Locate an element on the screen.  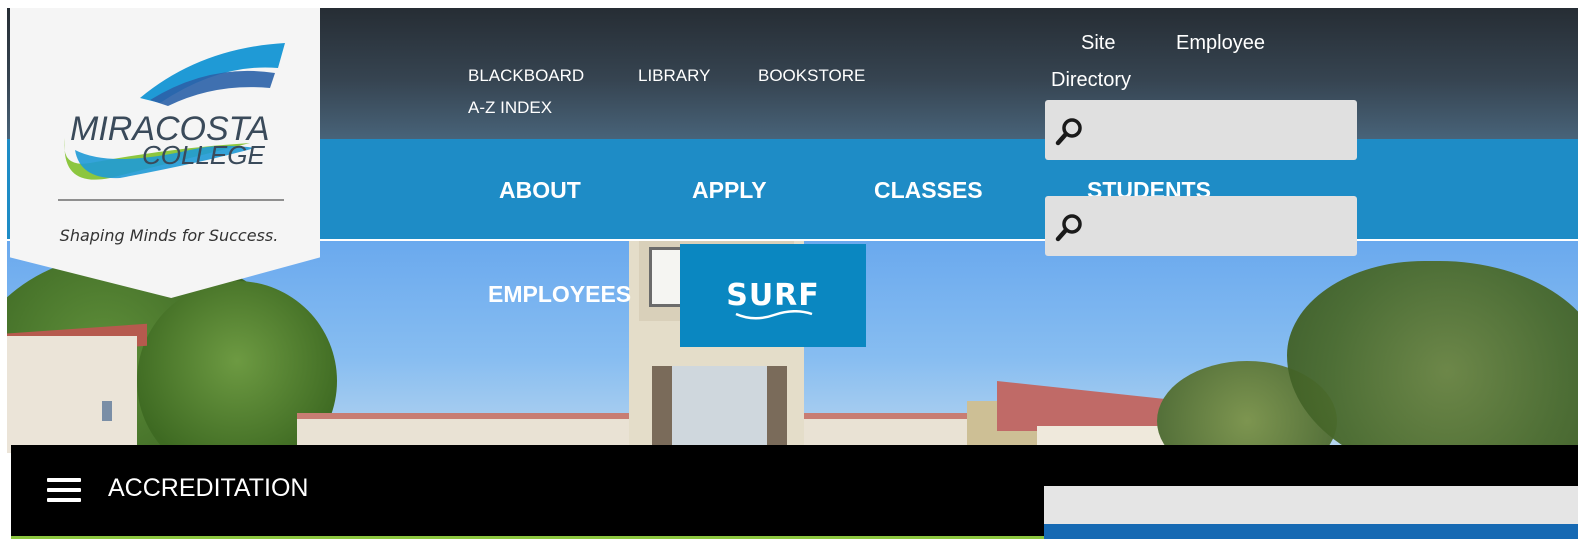
tagline: Shaping Minds for Success. is located at coordinates (169, 235).